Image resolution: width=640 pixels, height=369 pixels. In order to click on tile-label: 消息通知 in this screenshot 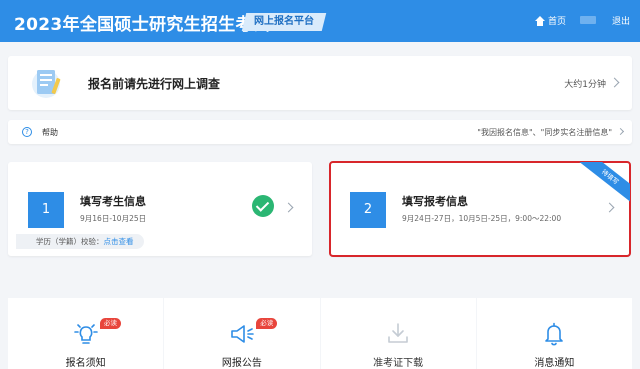, I will do `click(554, 363)`.